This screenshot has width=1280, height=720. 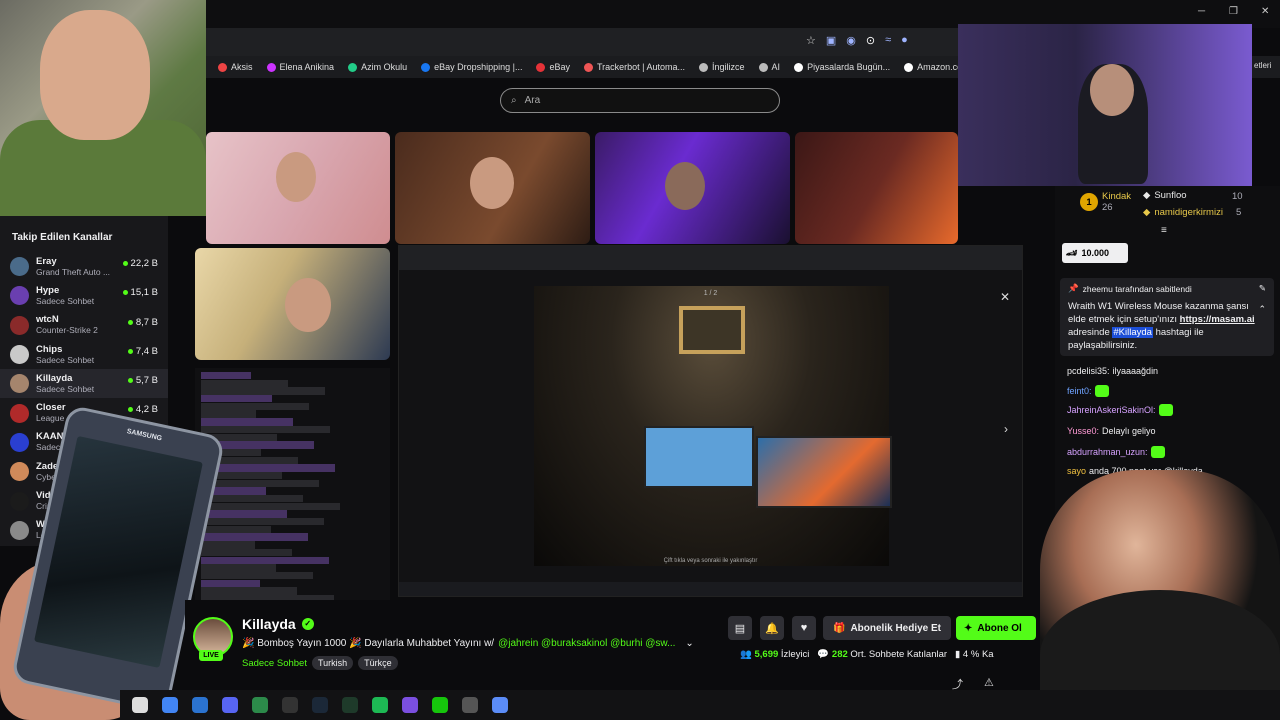 I want to click on channel-category: Sadece Sohbet, so click(x=65, y=388).